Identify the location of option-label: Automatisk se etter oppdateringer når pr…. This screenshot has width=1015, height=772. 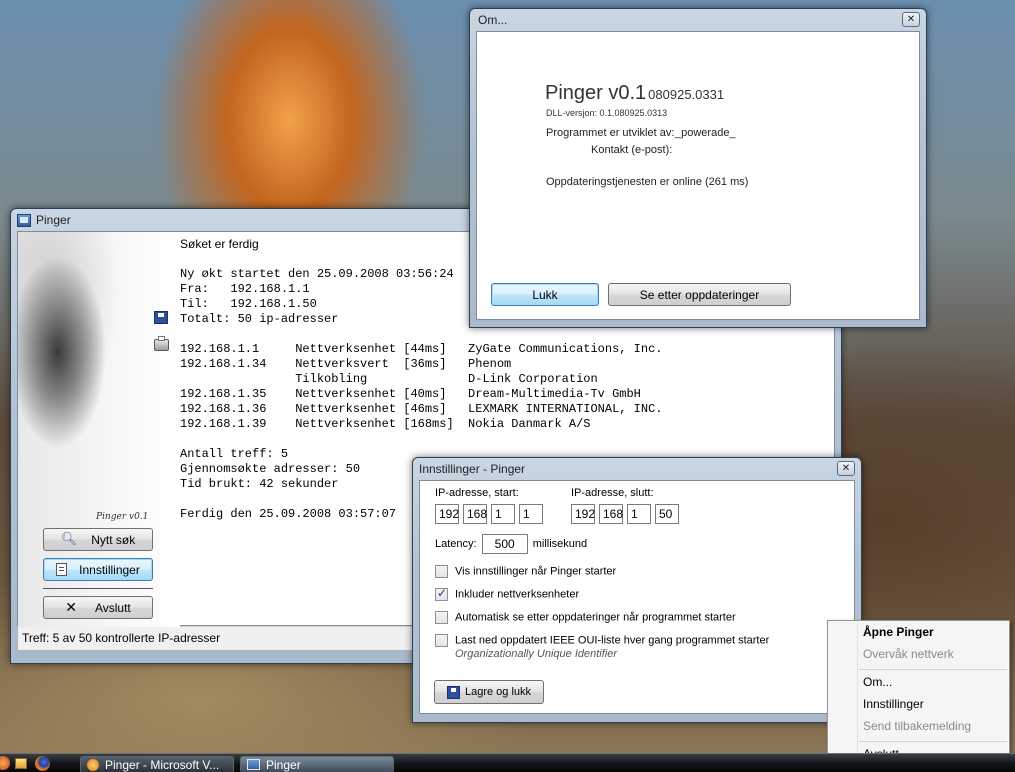
(595, 617).